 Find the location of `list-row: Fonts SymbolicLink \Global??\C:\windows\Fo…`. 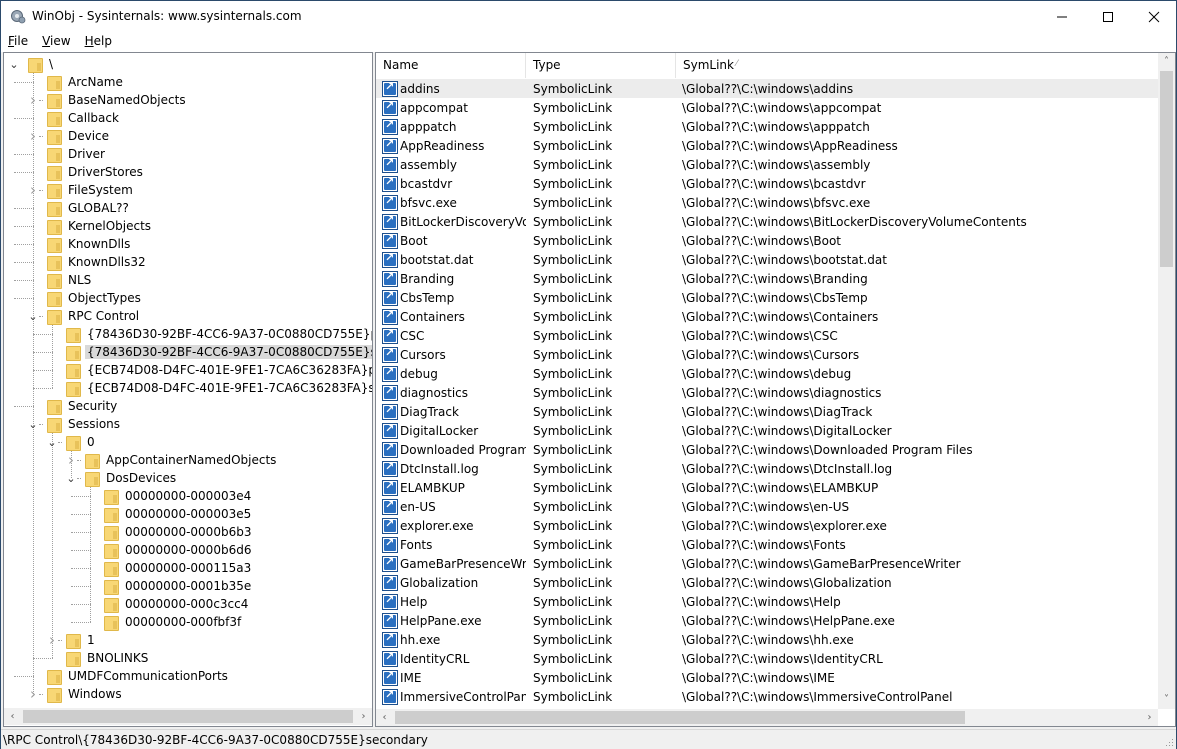

list-row: Fonts SymbolicLink \Global??\C:\windows\Fo… is located at coordinates (767, 544).